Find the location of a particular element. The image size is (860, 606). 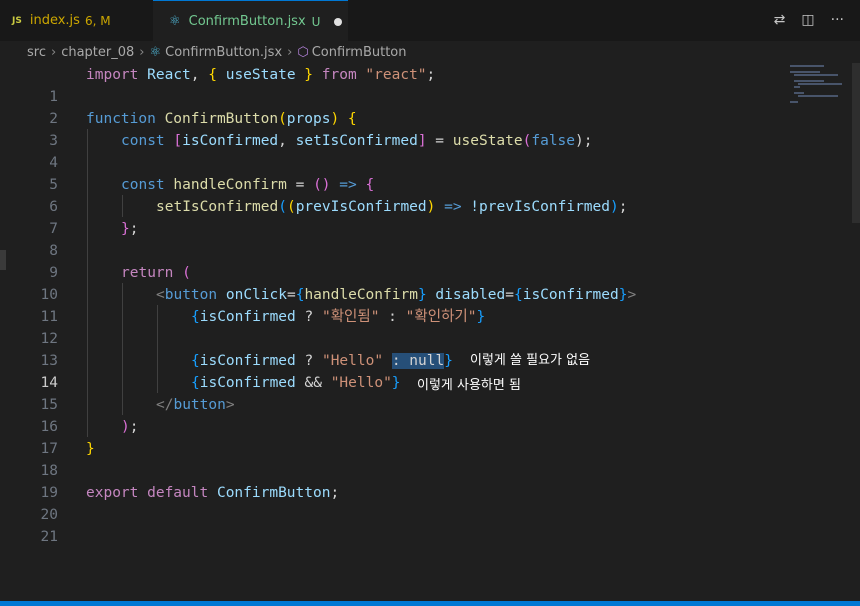

breadcrumb-item-chapter: chapter_08 is located at coordinates (97, 52).